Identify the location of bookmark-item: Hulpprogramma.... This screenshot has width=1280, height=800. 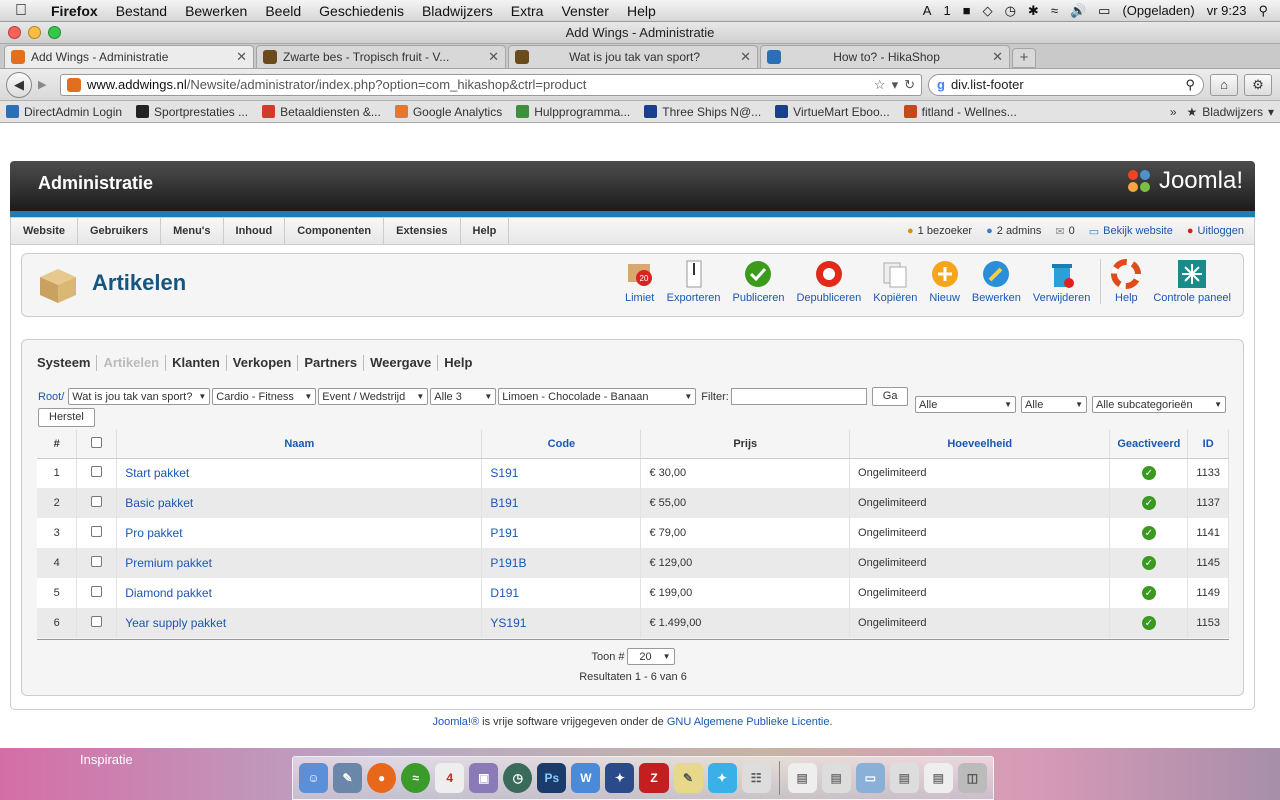
(573, 112).